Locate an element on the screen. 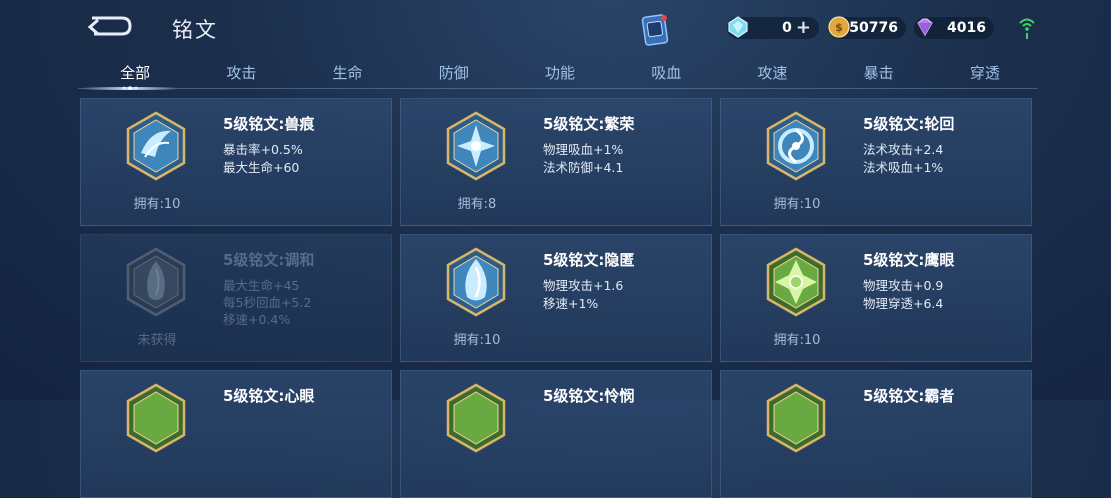  tab-indicator-dots-icon is located at coordinates (130, 88).